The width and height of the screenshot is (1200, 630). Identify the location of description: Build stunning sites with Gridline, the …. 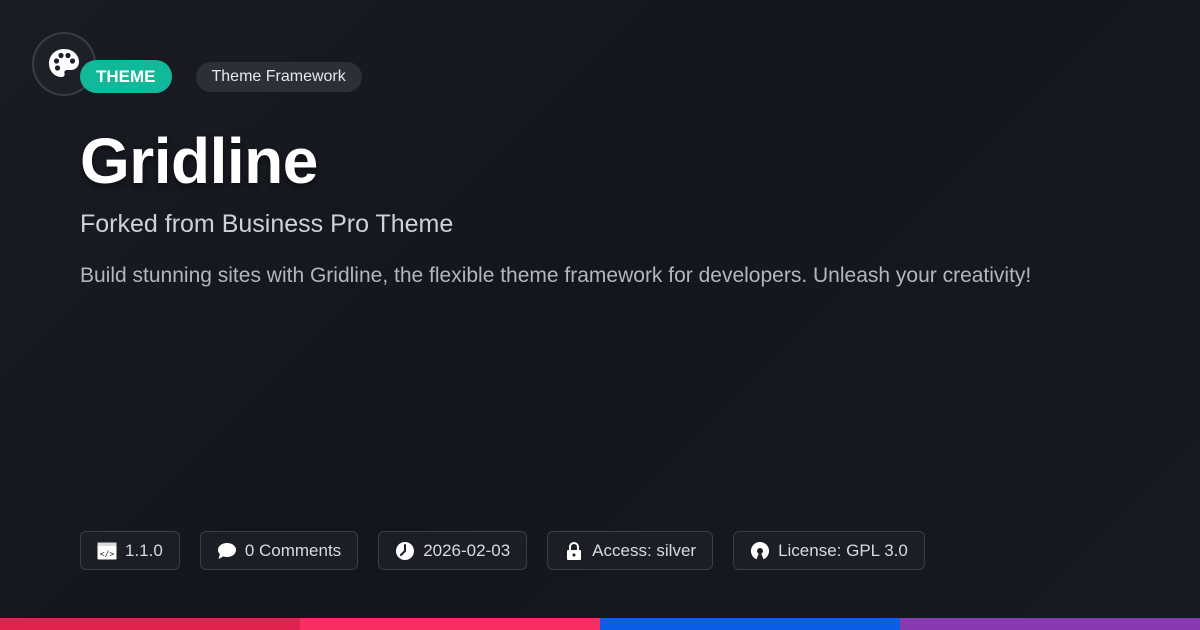
(556, 275).